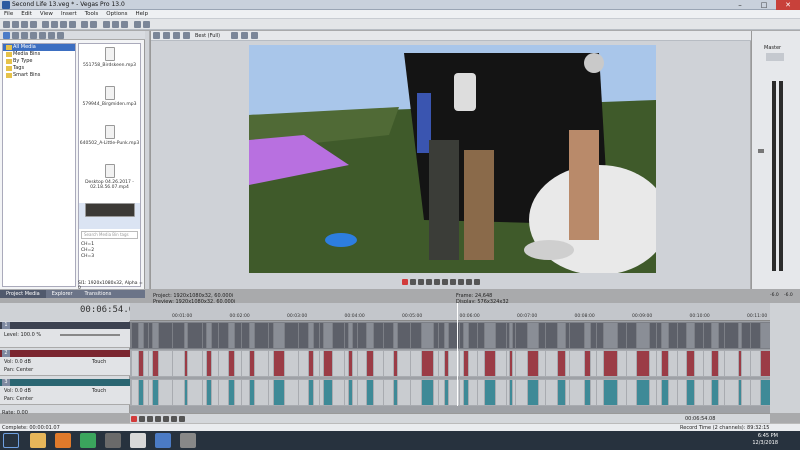 The image size is (800, 450). What do you see at coordinates (450, 392) in the screenshot?
I see `audio-track-2-events` at bounding box center [450, 392].